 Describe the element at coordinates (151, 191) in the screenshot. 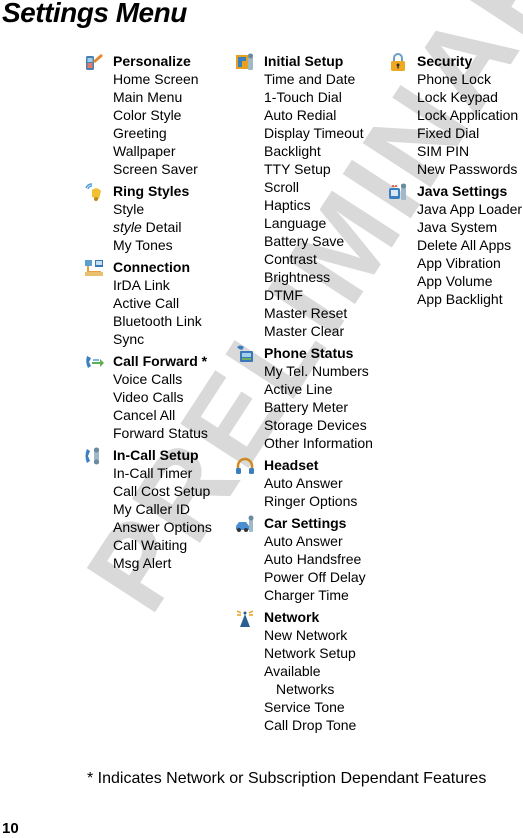

I see `menu-heading: Ring Styles` at that location.